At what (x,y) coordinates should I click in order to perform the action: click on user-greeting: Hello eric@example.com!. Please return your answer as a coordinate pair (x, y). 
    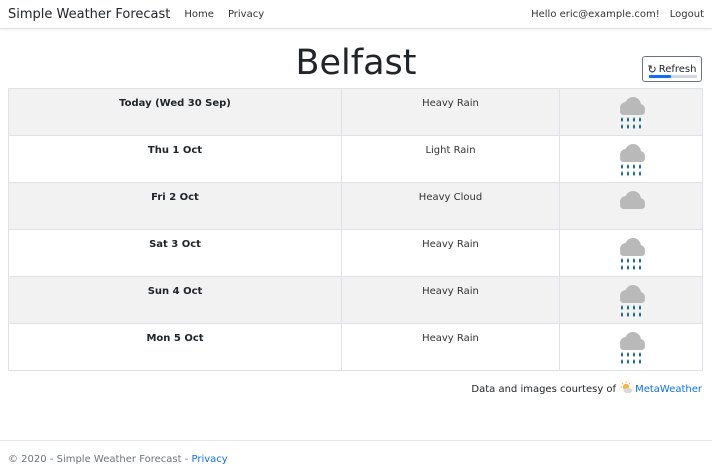
    Looking at the image, I should click on (595, 14).